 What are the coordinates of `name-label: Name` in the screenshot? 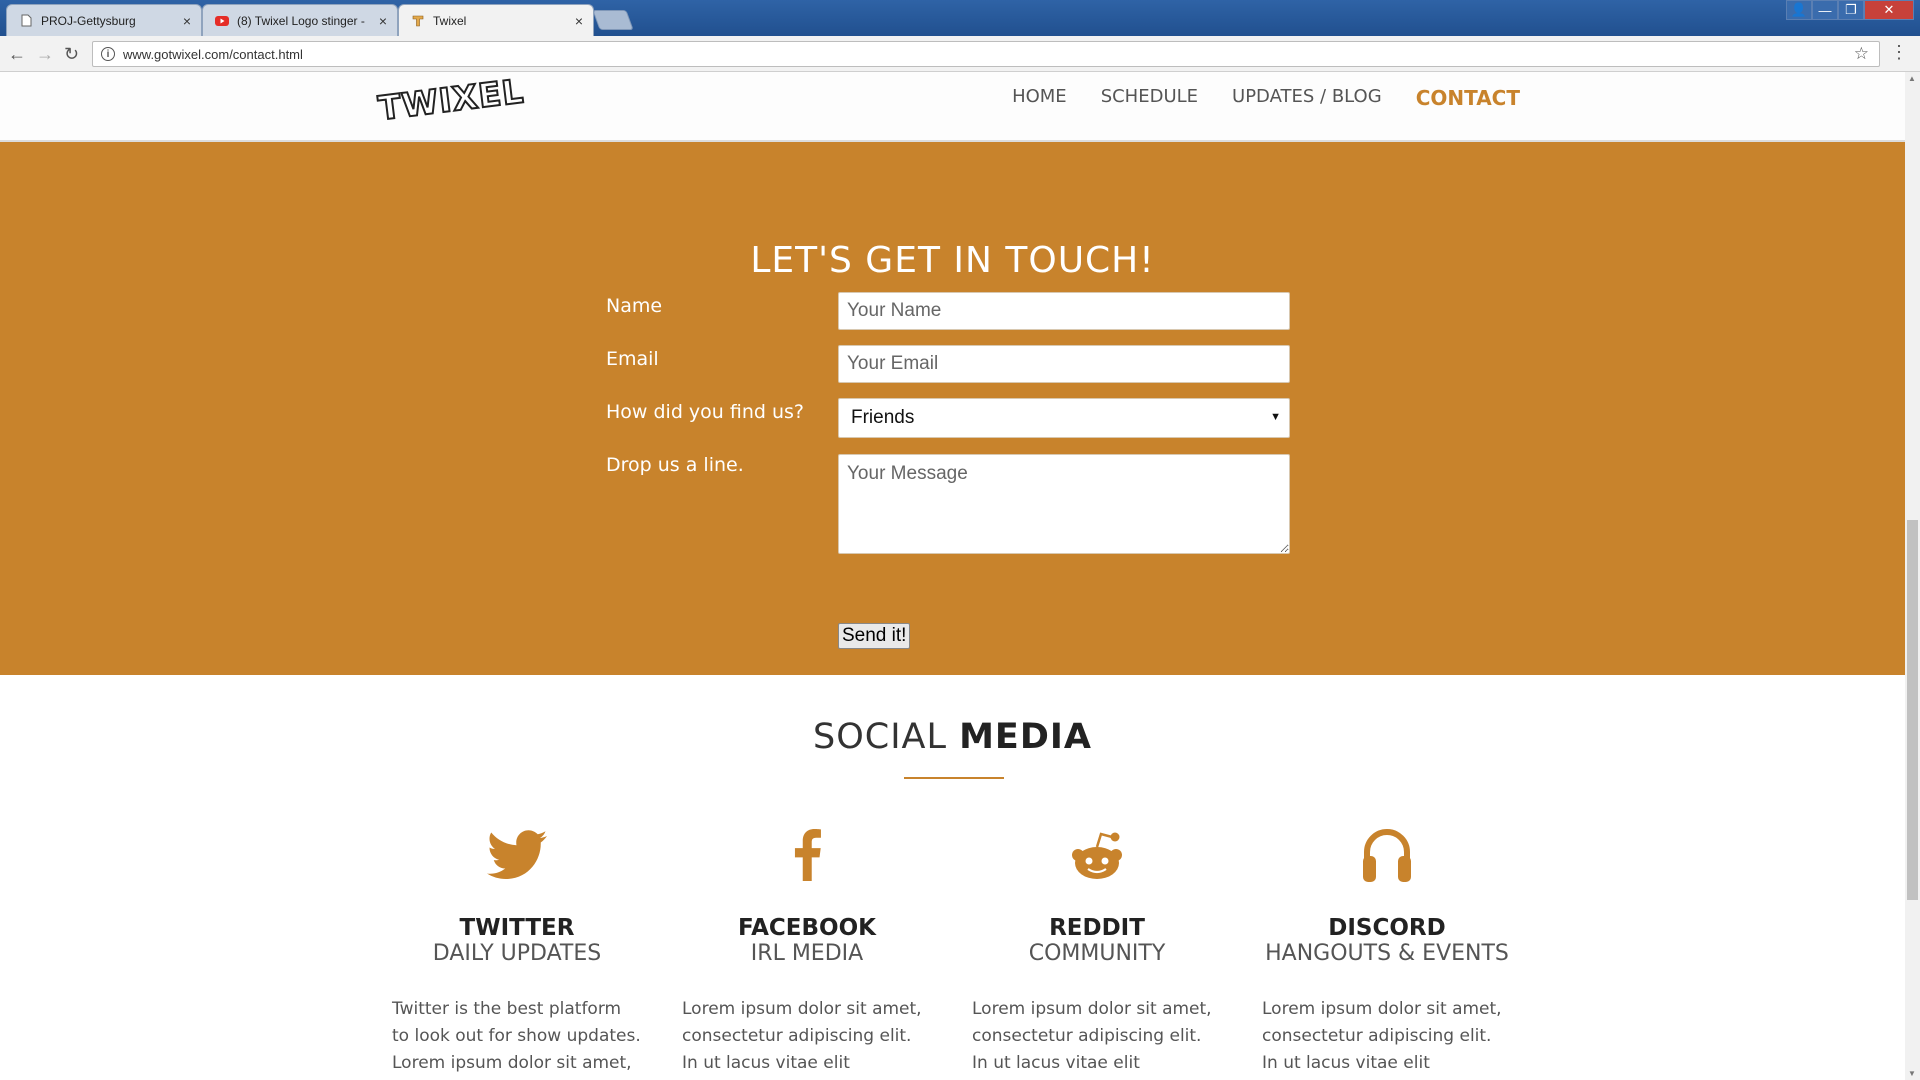 It's located at (634, 306).